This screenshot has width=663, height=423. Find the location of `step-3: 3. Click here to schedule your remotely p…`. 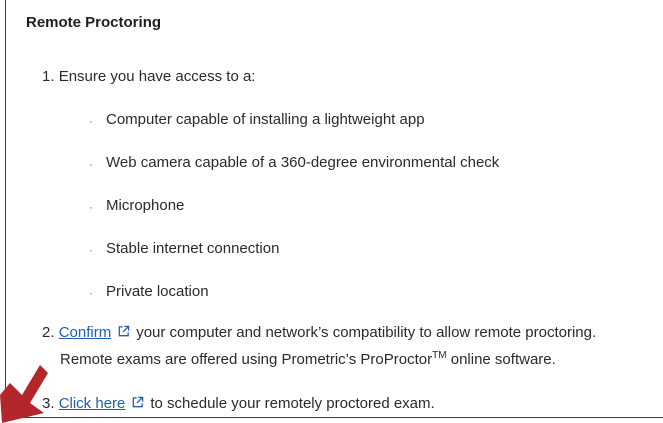

step-3: 3. Click here to schedule your remotely p… is located at coordinates (238, 403).